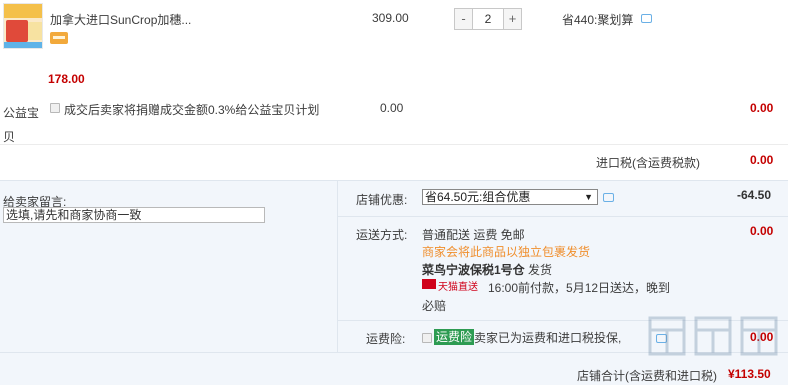 This screenshot has height=385, width=788. What do you see at coordinates (762, 160) in the screenshot?
I see `import-tax-amount: 0.00` at bounding box center [762, 160].